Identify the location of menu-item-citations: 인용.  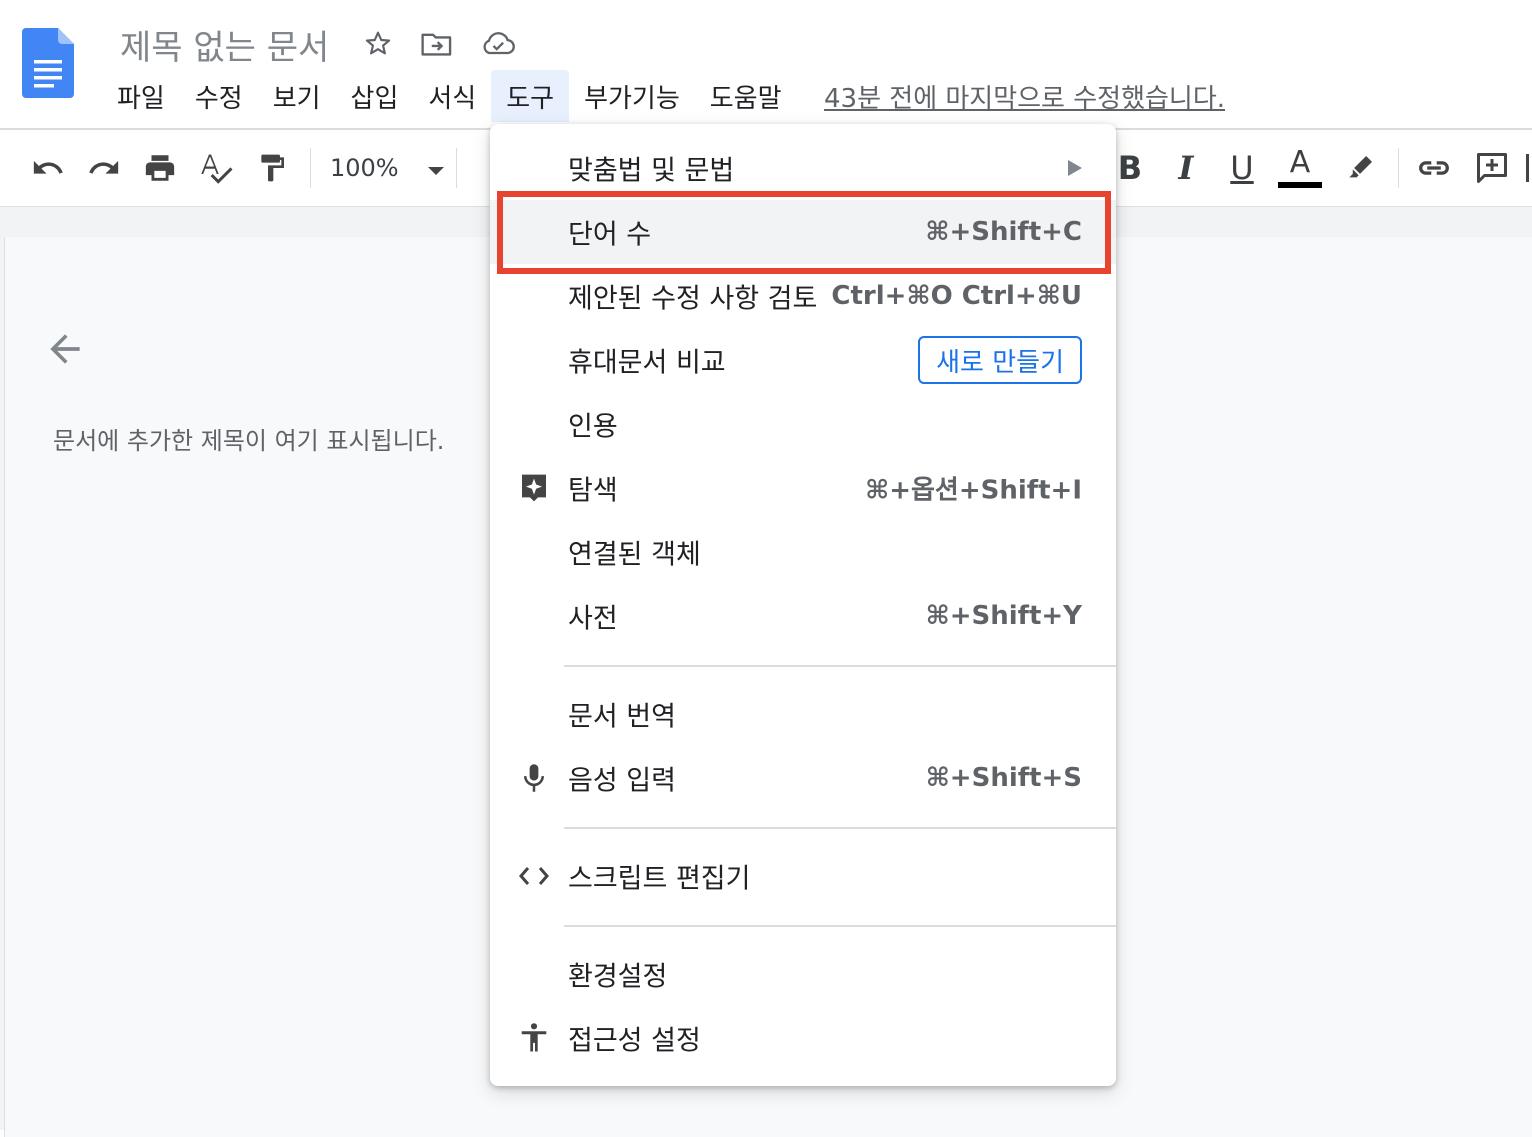
(803, 424).